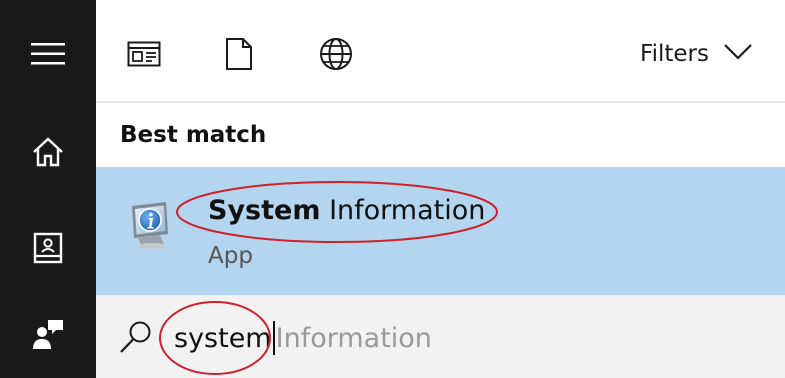  What do you see at coordinates (674, 54) in the screenshot?
I see `filters-label: Filters` at bounding box center [674, 54].